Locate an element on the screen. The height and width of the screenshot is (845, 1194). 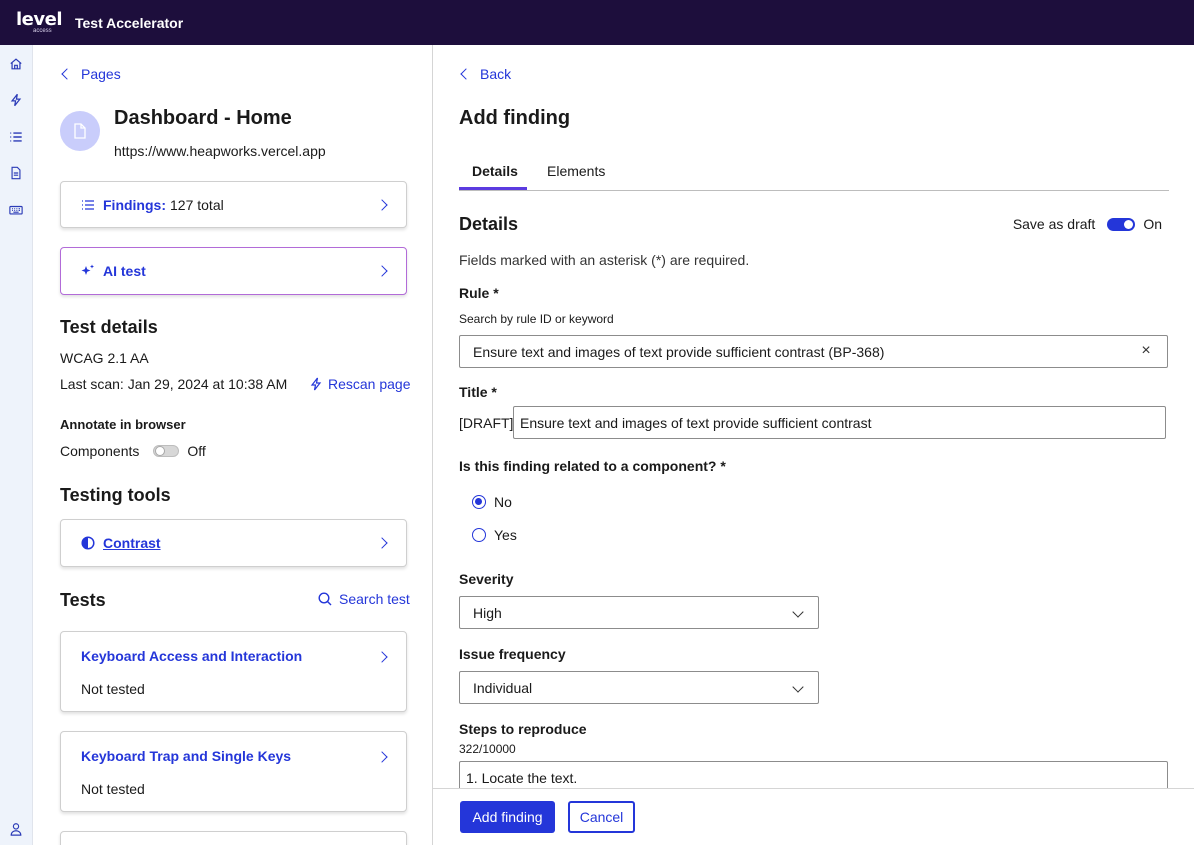
active-tab-indicator is located at coordinates (493, 188).